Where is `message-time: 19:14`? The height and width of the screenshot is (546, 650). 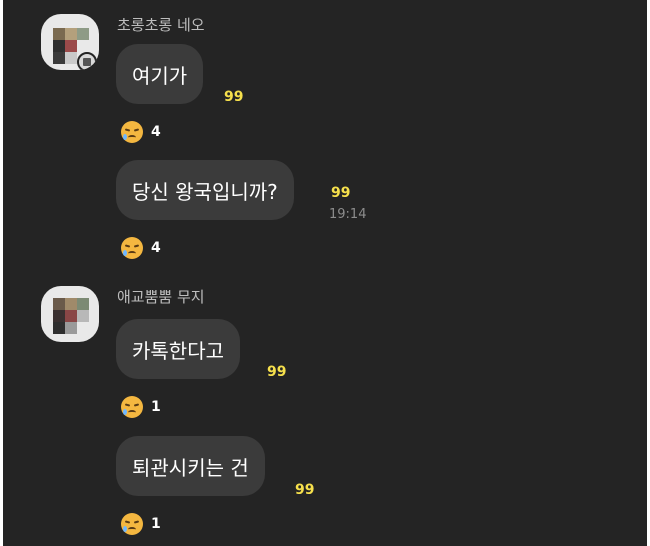
message-time: 19:14 is located at coordinates (348, 214).